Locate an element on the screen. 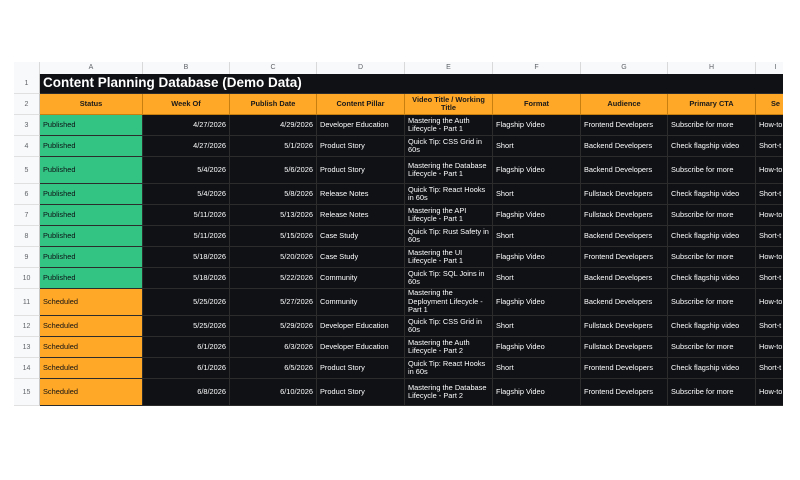 This screenshot has height=480, width=800. row-header: 6 is located at coordinates (27, 194).